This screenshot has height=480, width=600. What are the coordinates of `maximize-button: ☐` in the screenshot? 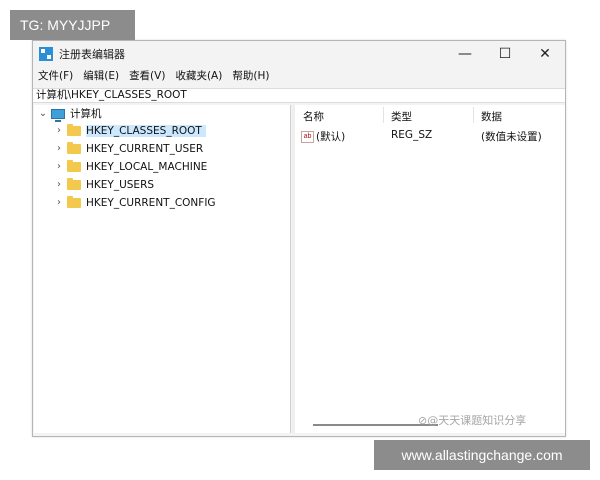 It's located at (505, 54).